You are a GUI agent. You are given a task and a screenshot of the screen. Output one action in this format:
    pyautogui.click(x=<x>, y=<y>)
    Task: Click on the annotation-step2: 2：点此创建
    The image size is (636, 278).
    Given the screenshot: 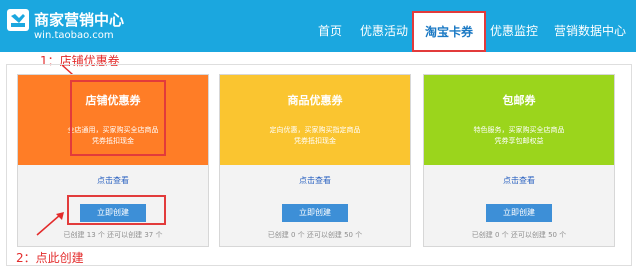 What is the action you would take?
    pyautogui.click(x=50, y=258)
    